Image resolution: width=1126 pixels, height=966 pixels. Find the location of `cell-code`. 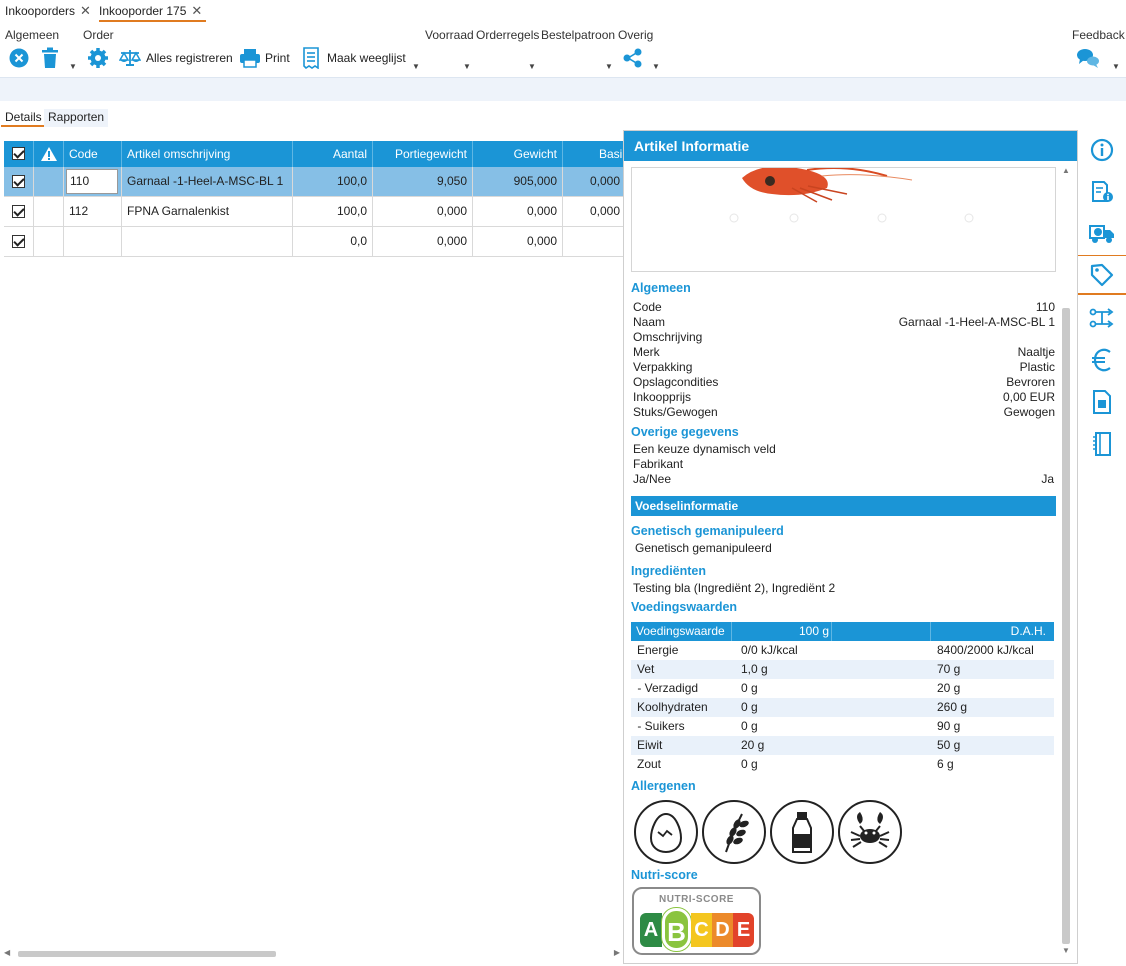

cell-code is located at coordinates (93, 241).